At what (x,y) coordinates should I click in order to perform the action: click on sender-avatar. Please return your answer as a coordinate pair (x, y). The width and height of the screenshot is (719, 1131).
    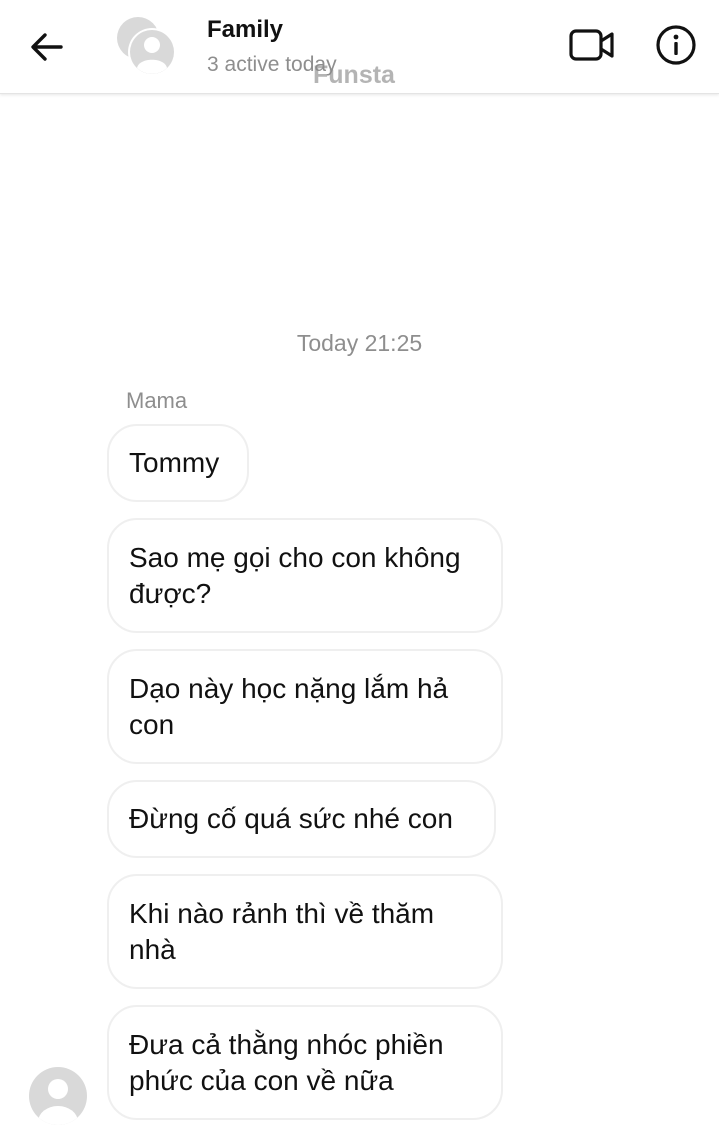
    Looking at the image, I should click on (58, 1096).